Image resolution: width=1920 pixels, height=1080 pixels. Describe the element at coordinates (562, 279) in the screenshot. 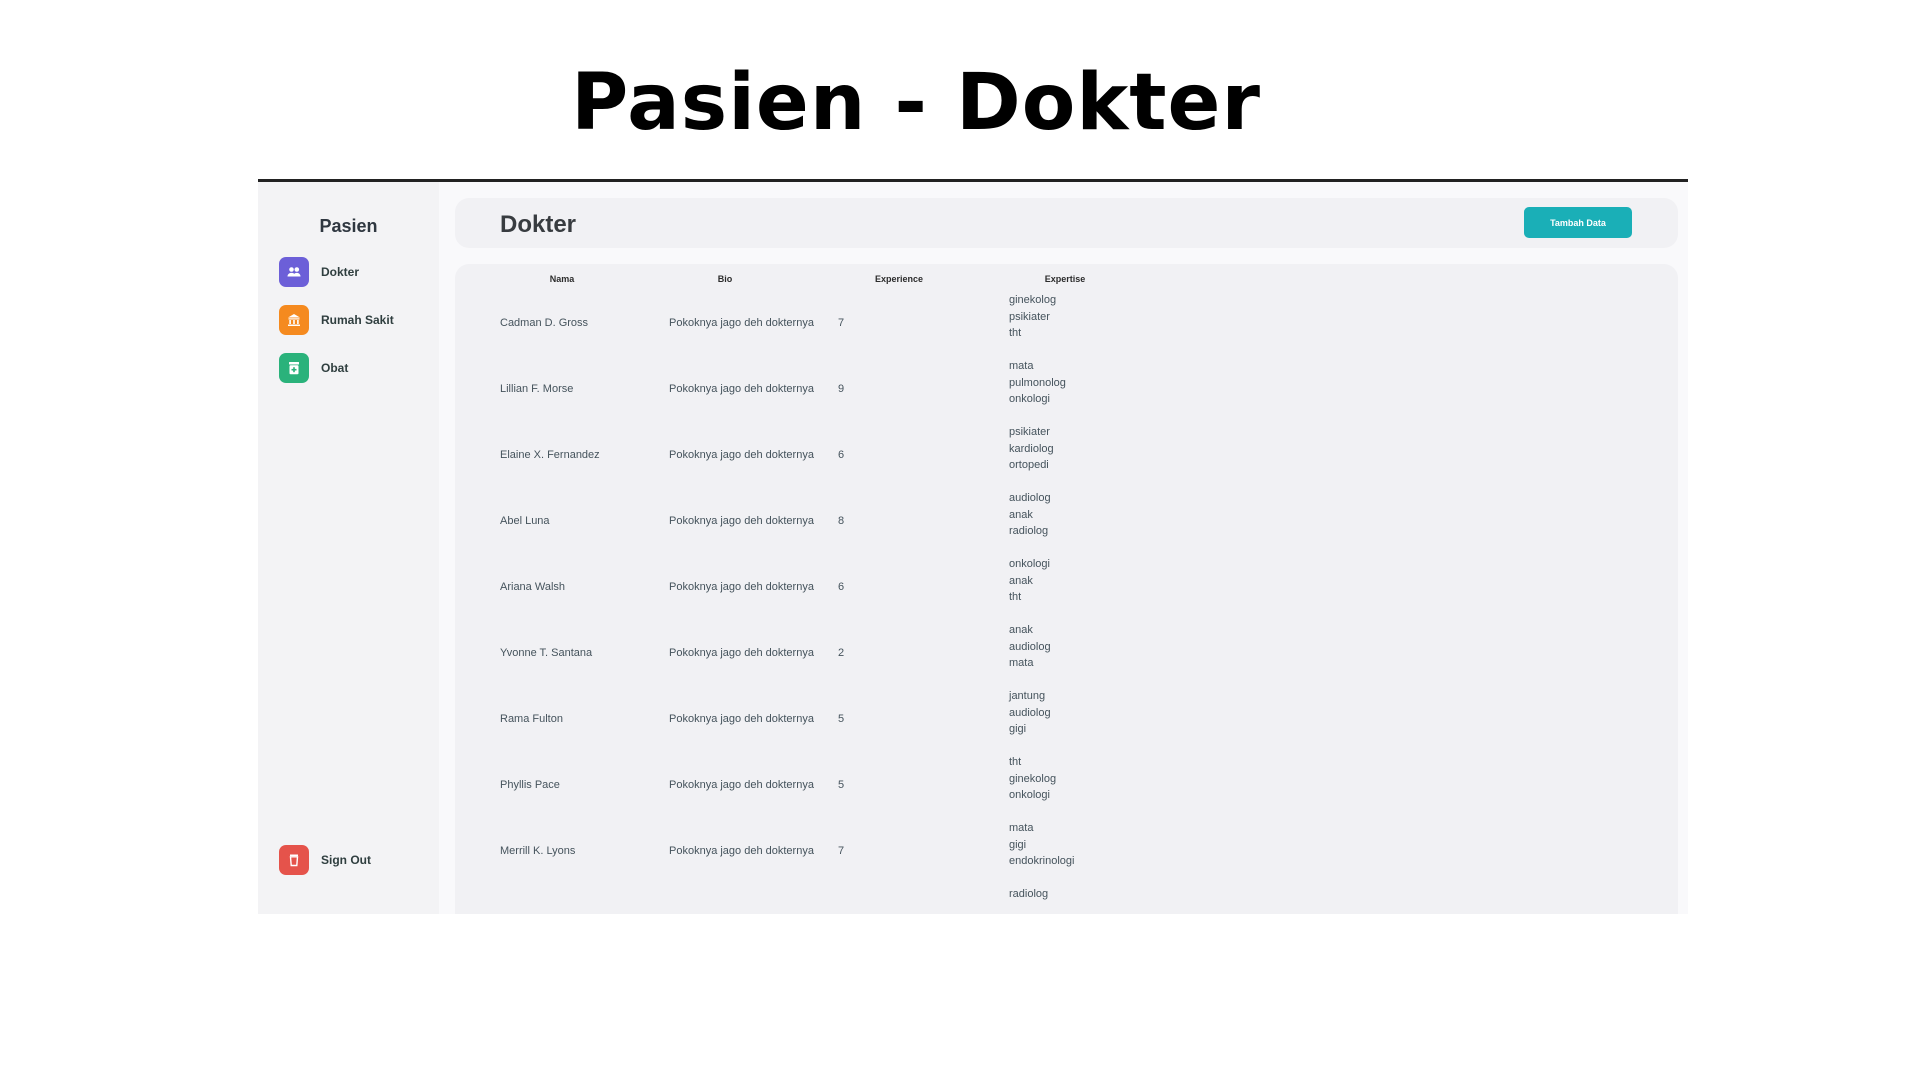

I see `column-header-nama: Nama` at that location.